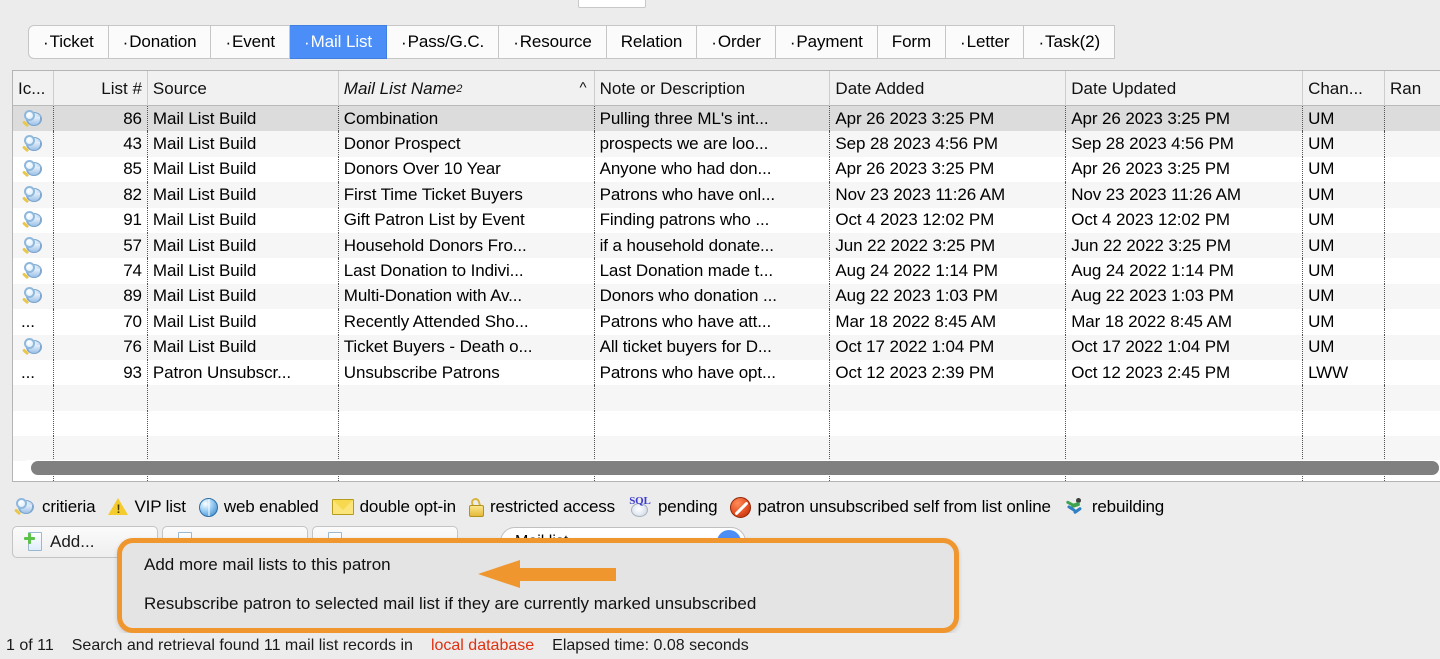  What do you see at coordinates (467, 88) in the screenshot?
I see `column-header-name: Mail List Name 2 ^` at bounding box center [467, 88].